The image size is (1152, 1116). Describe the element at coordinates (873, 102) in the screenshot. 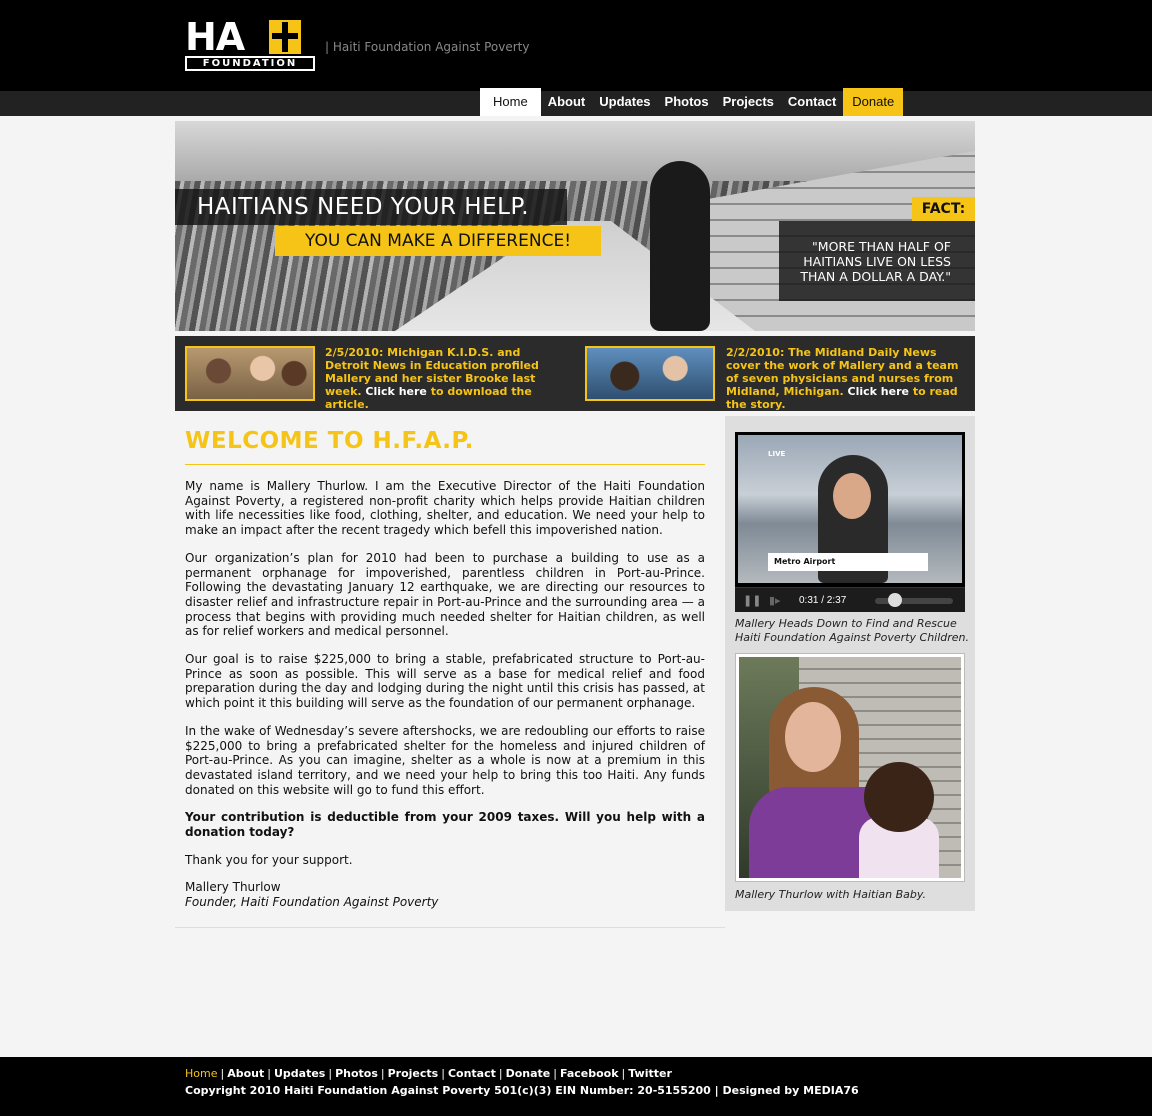

I see `nav-donate: Donate` at that location.